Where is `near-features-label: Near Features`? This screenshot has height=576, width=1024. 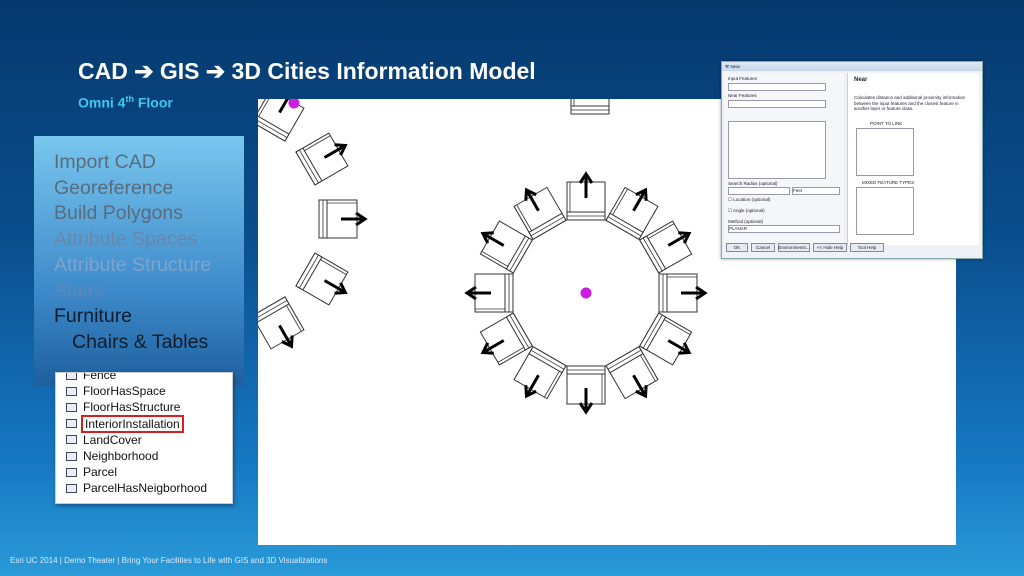
near-features-label: Near Features is located at coordinates (742, 95).